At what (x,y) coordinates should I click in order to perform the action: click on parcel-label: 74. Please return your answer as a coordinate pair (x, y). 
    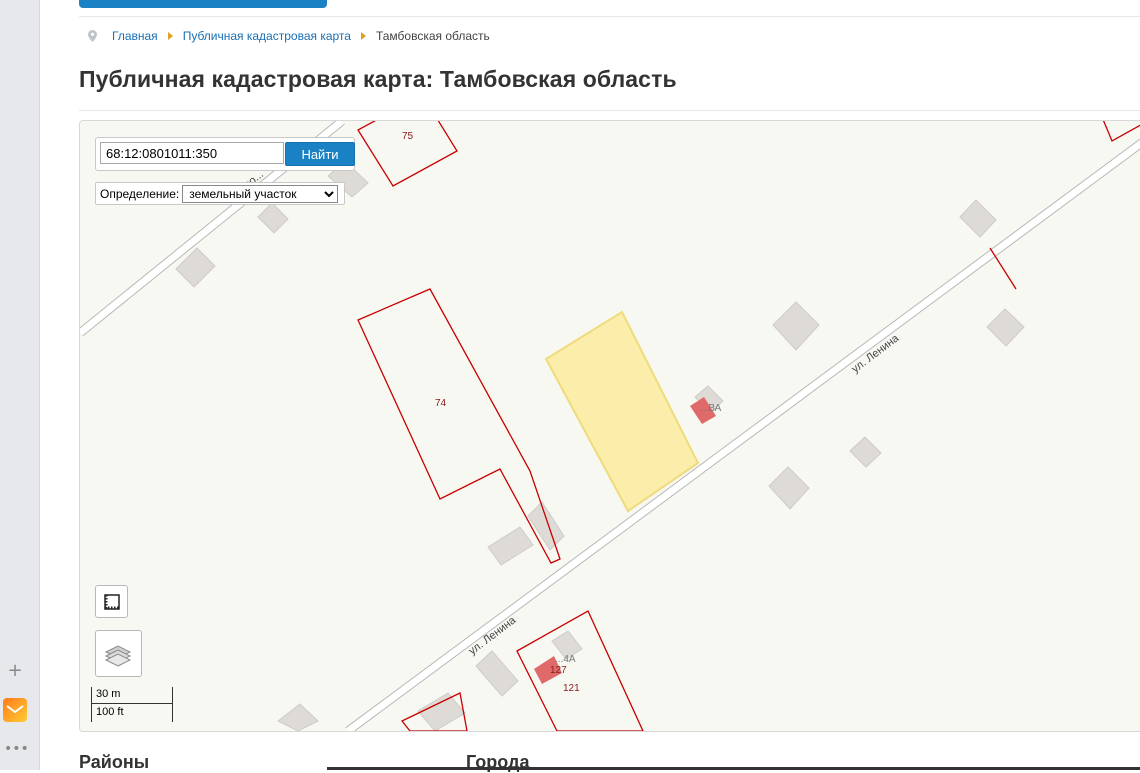
    Looking at the image, I should click on (441, 403).